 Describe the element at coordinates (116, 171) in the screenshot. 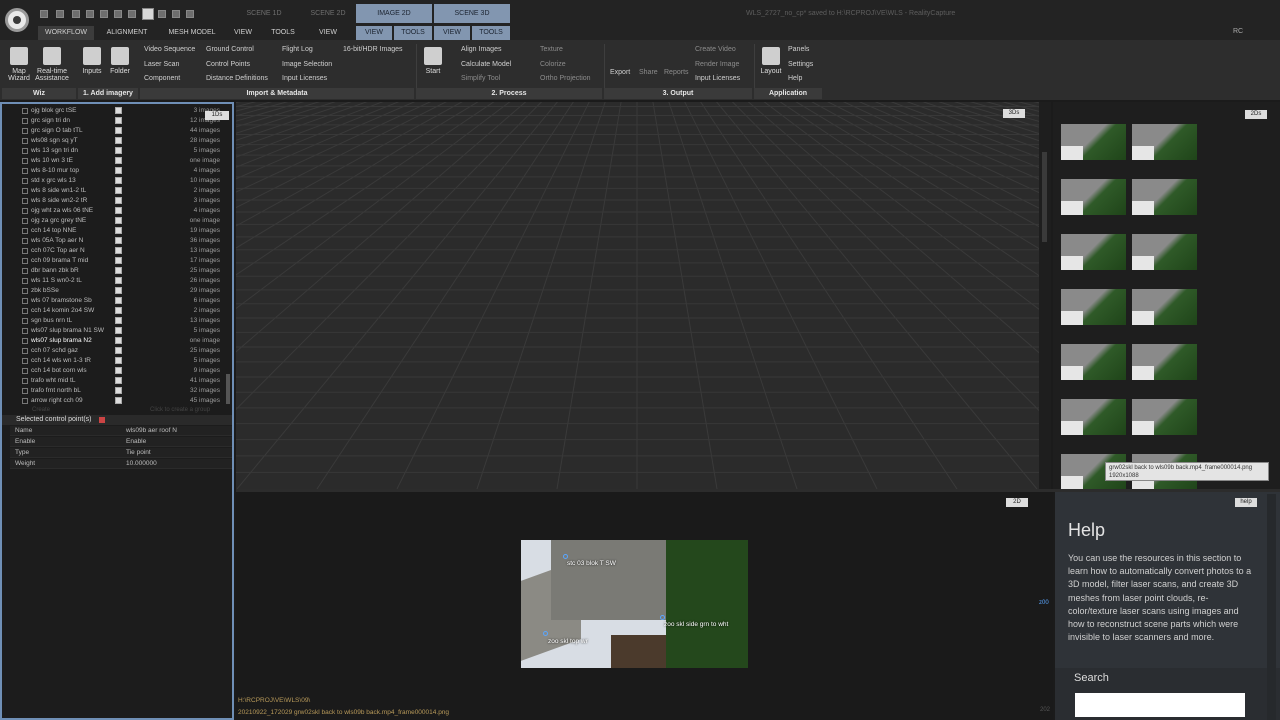

I see `tree-row: wls 8-10 mur top 4 images` at that location.